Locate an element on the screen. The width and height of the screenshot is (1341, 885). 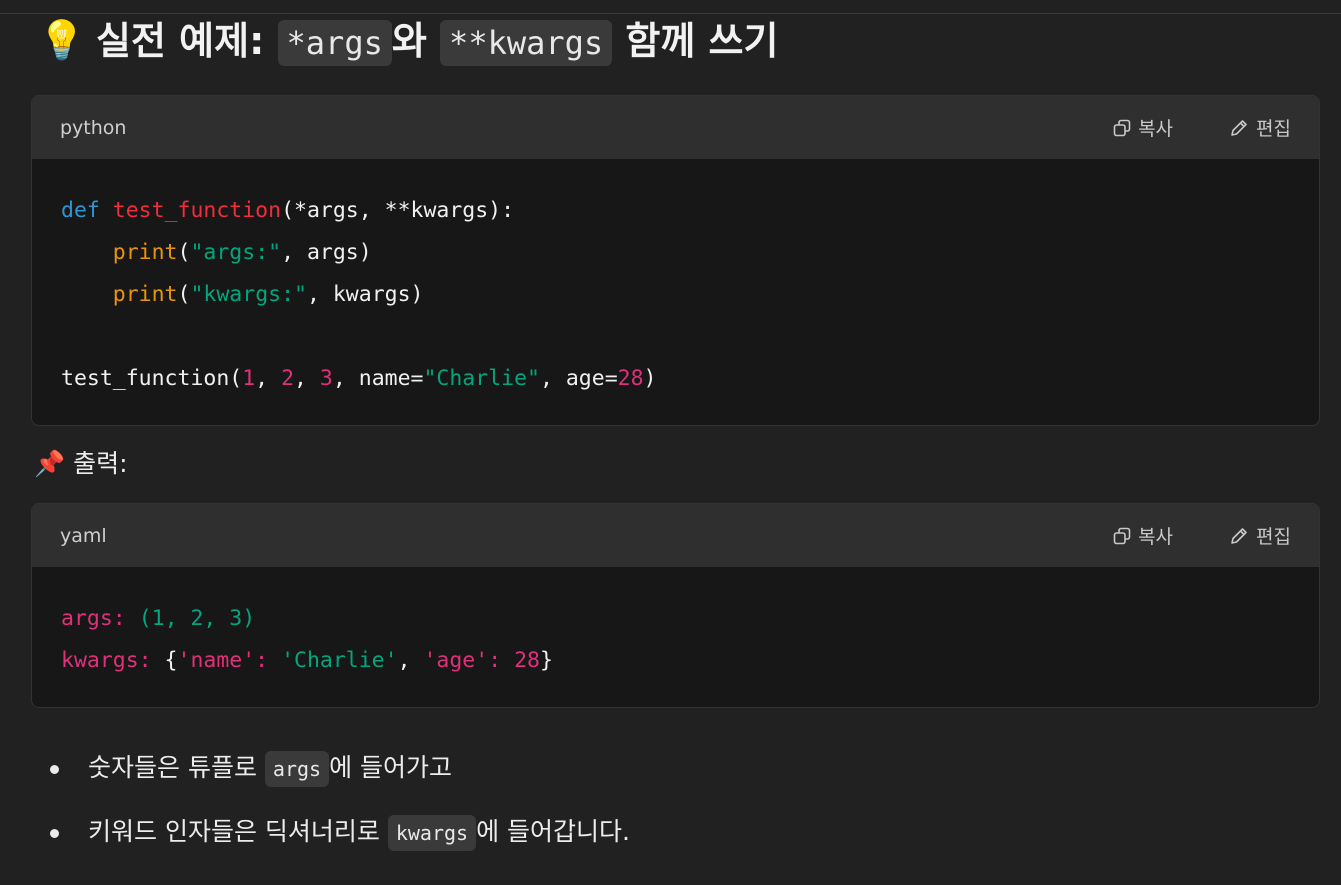
code-token: kwargs: is located at coordinates (106, 660).